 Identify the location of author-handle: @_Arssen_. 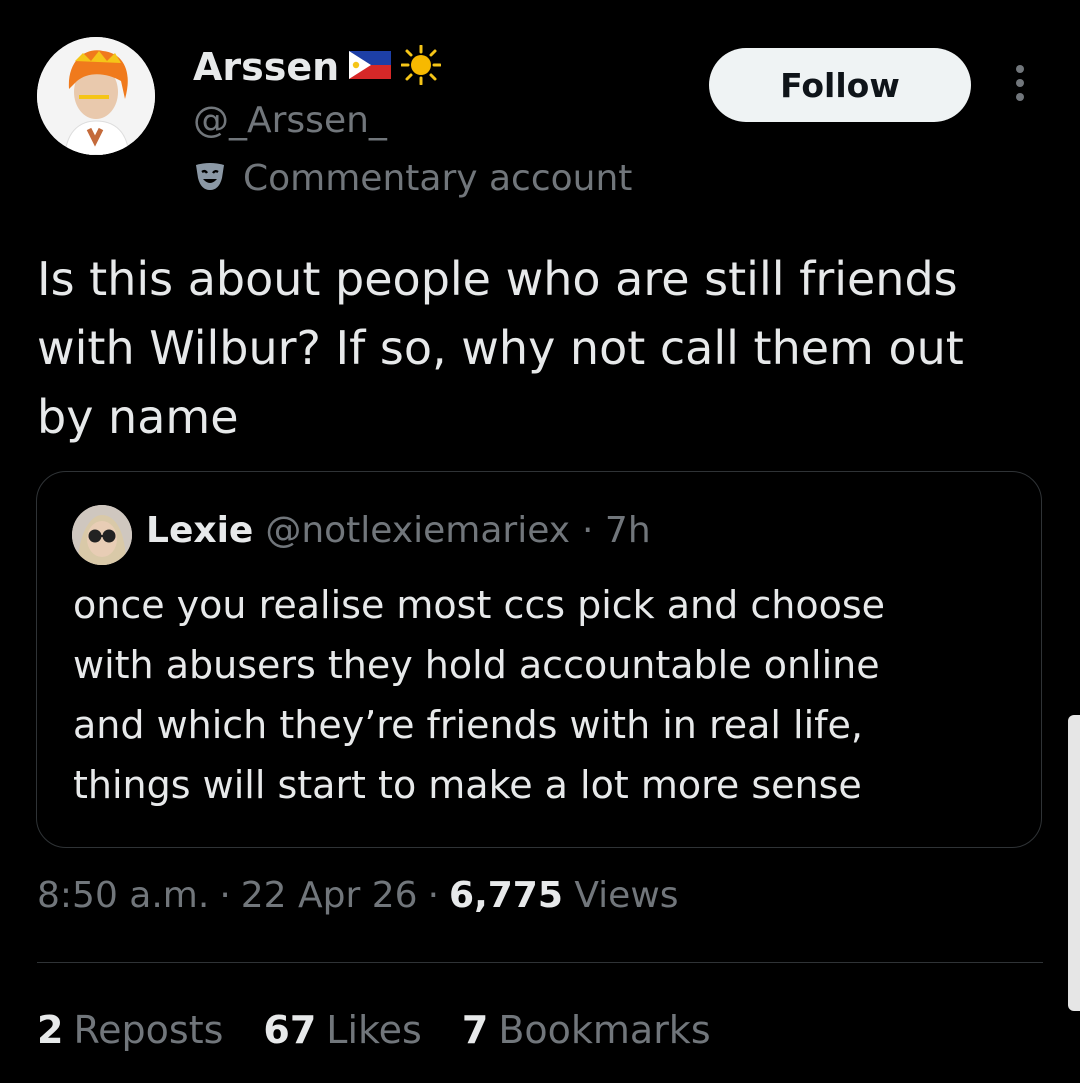
(290, 120).